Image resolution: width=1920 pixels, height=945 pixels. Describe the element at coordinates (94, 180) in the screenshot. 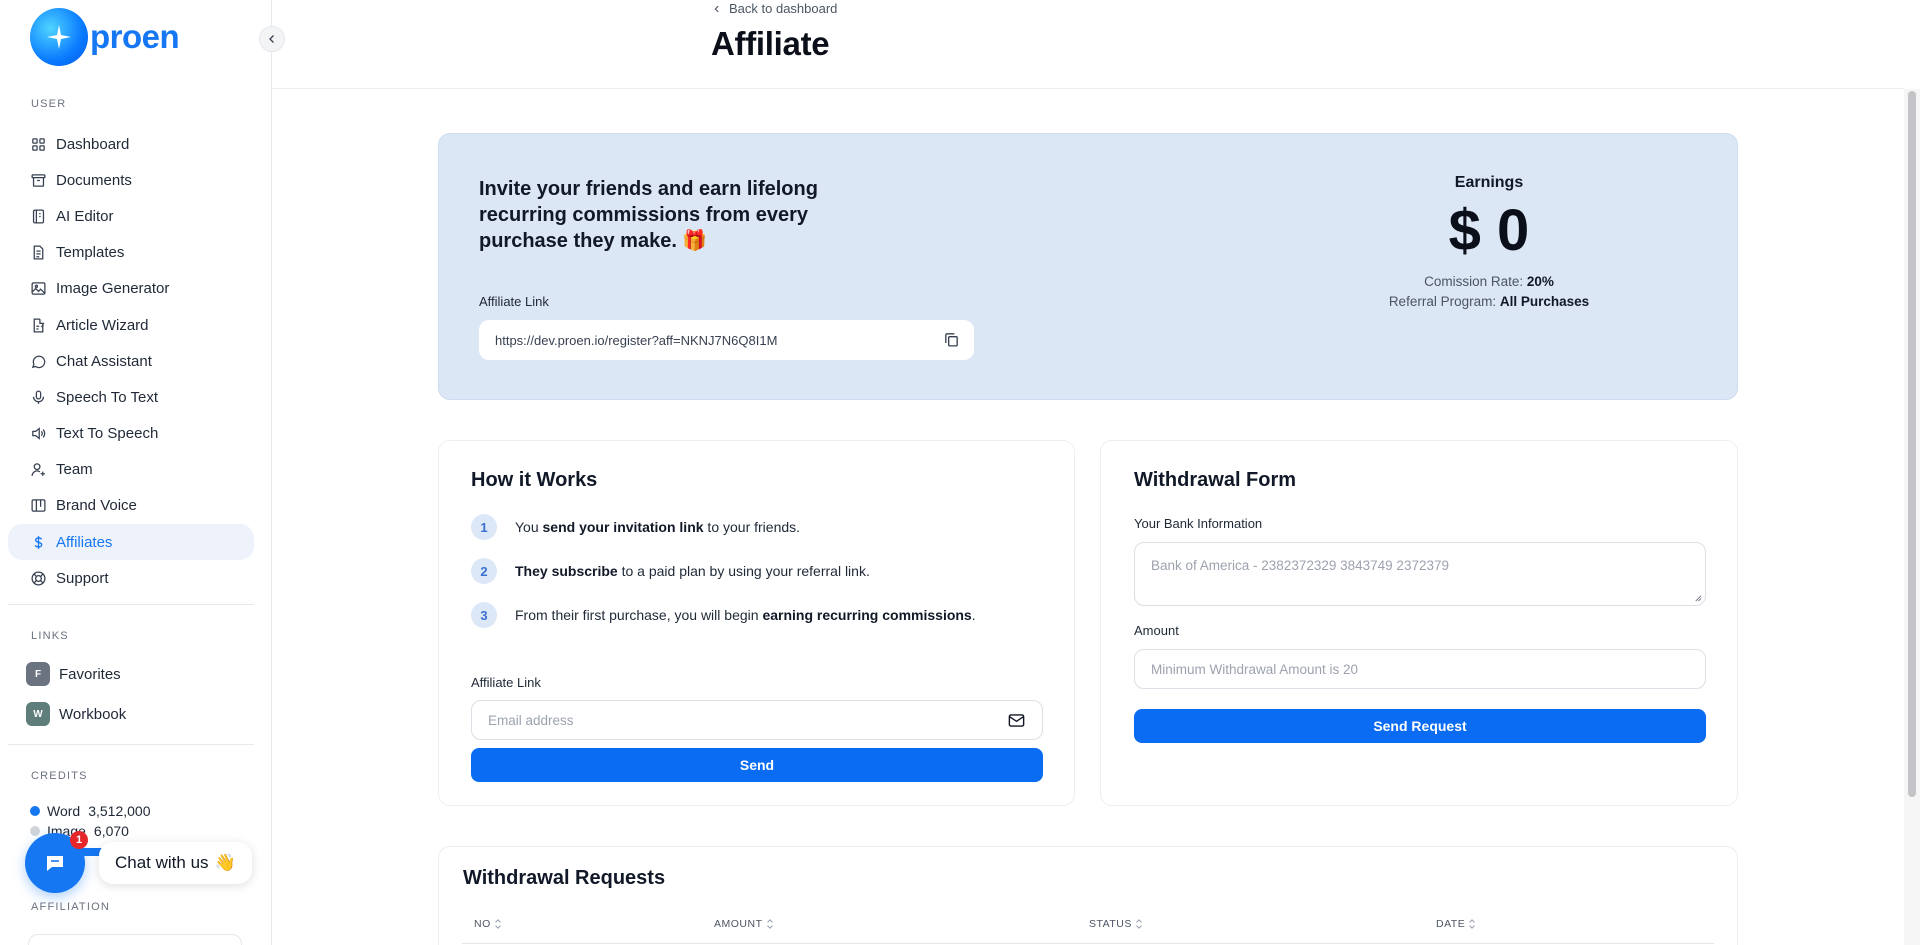

I see `sidebar-item-label: Documents` at that location.